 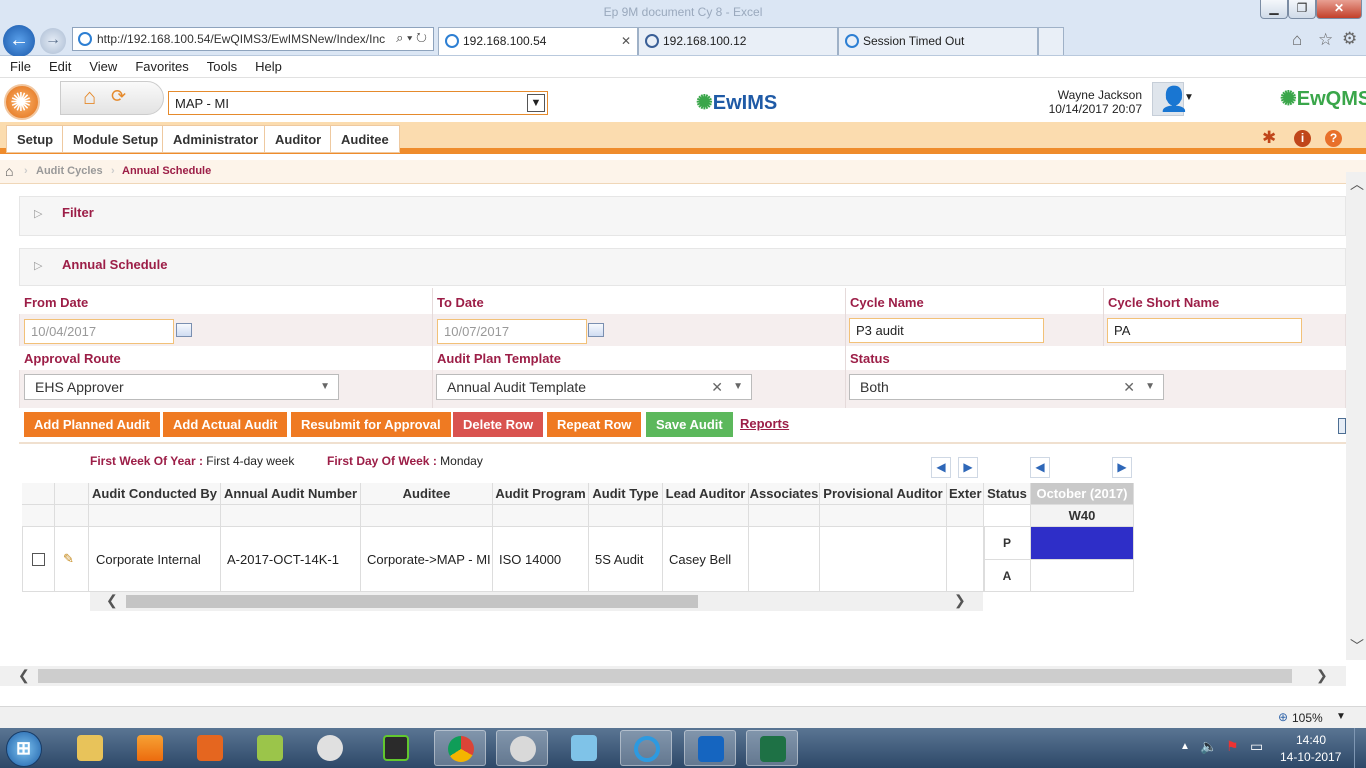 What do you see at coordinates (965, 494) in the screenshot?
I see `col-exter: Exter` at bounding box center [965, 494].